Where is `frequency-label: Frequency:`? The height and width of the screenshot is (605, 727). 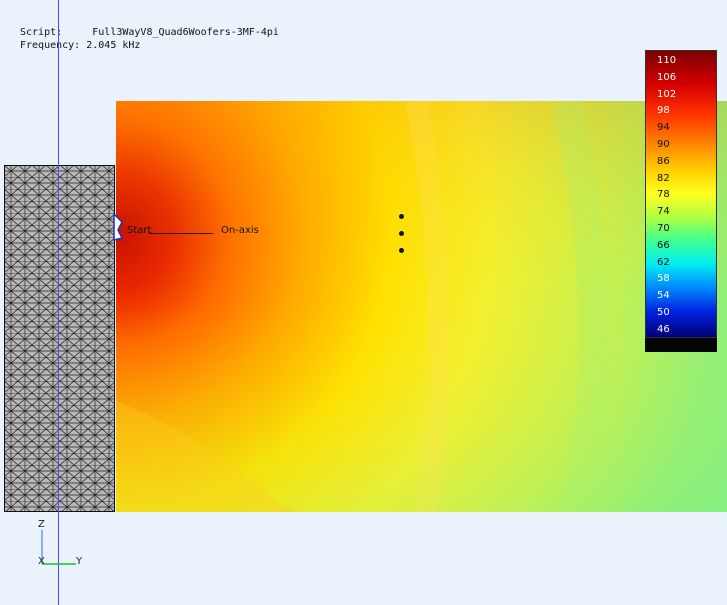 frequency-label: Frequency: is located at coordinates (50, 45).